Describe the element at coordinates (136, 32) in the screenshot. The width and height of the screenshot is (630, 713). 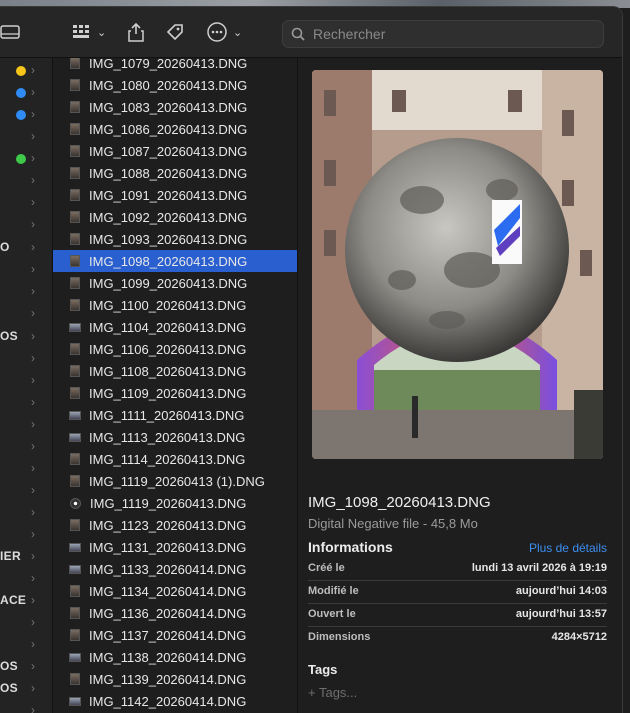
I see `share-icon` at that location.